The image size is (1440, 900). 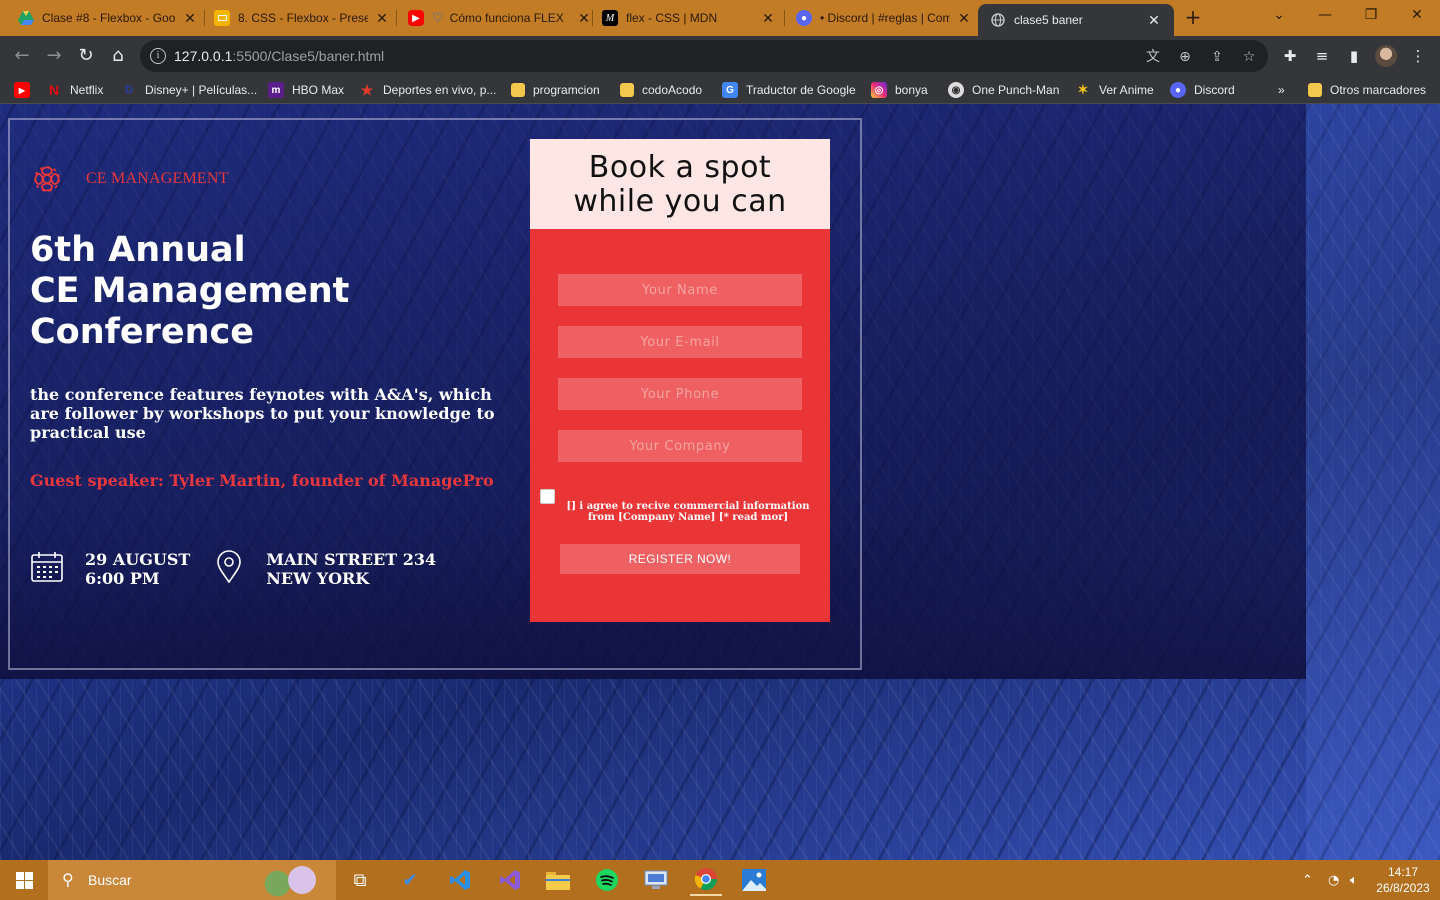 What do you see at coordinates (351, 569) in the screenshot?
I see `event-address: MAIN STREET 234 NEW YORK` at bounding box center [351, 569].